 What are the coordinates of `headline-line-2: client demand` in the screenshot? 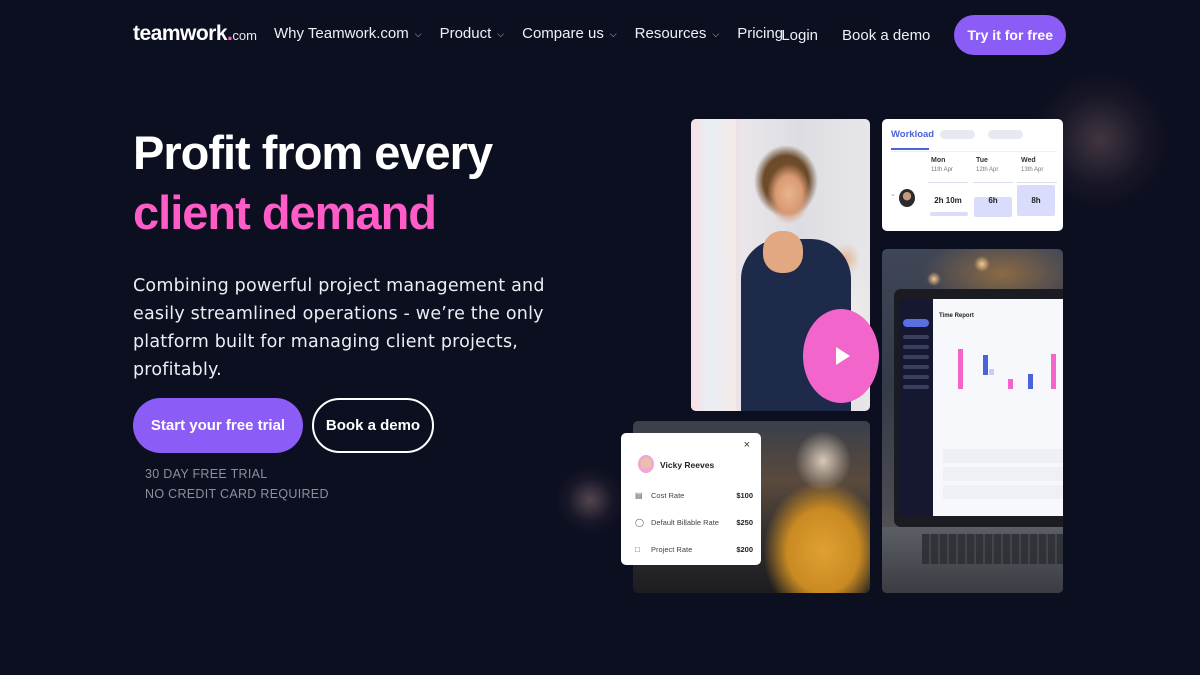 It's located at (285, 212).